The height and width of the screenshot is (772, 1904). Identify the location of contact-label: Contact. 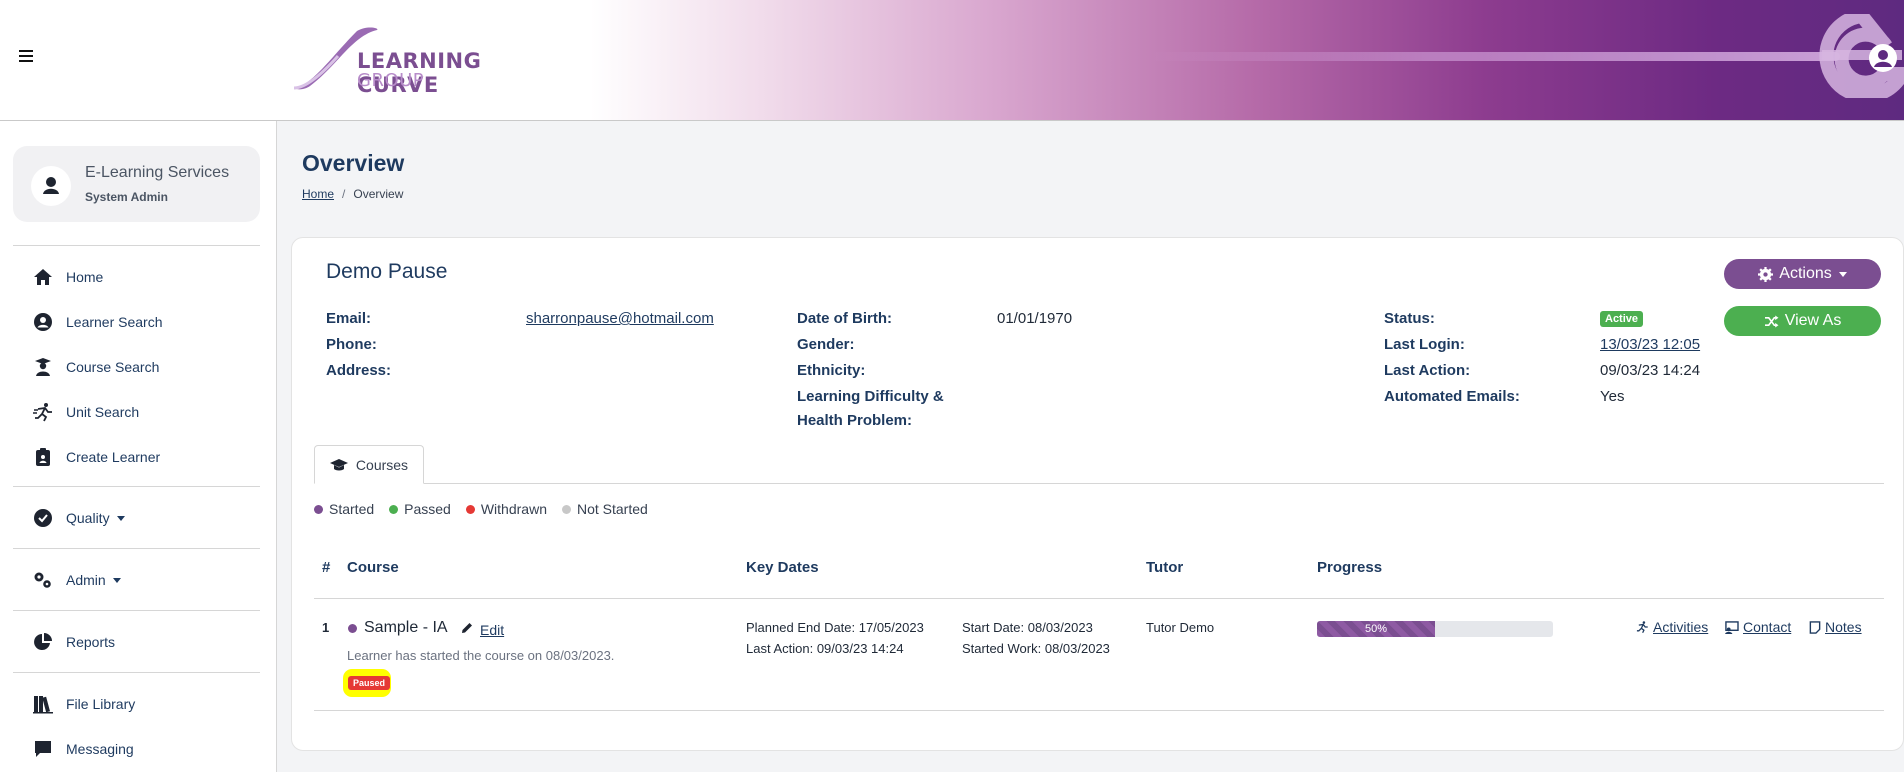
(1767, 627).